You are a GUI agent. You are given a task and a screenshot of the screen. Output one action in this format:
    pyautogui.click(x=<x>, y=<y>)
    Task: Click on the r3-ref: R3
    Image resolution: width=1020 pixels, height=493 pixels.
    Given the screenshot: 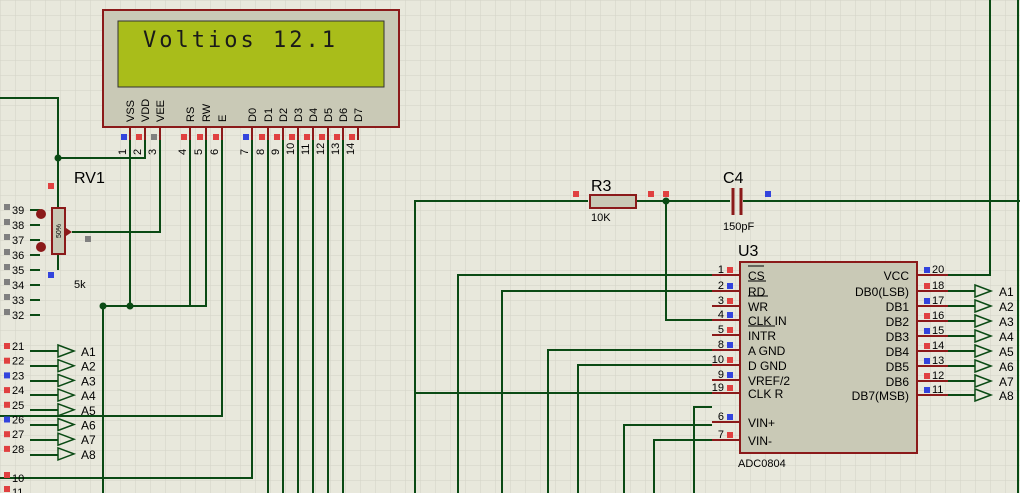 What is the action you would take?
    pyautogui.click(x=601, y=186)
    